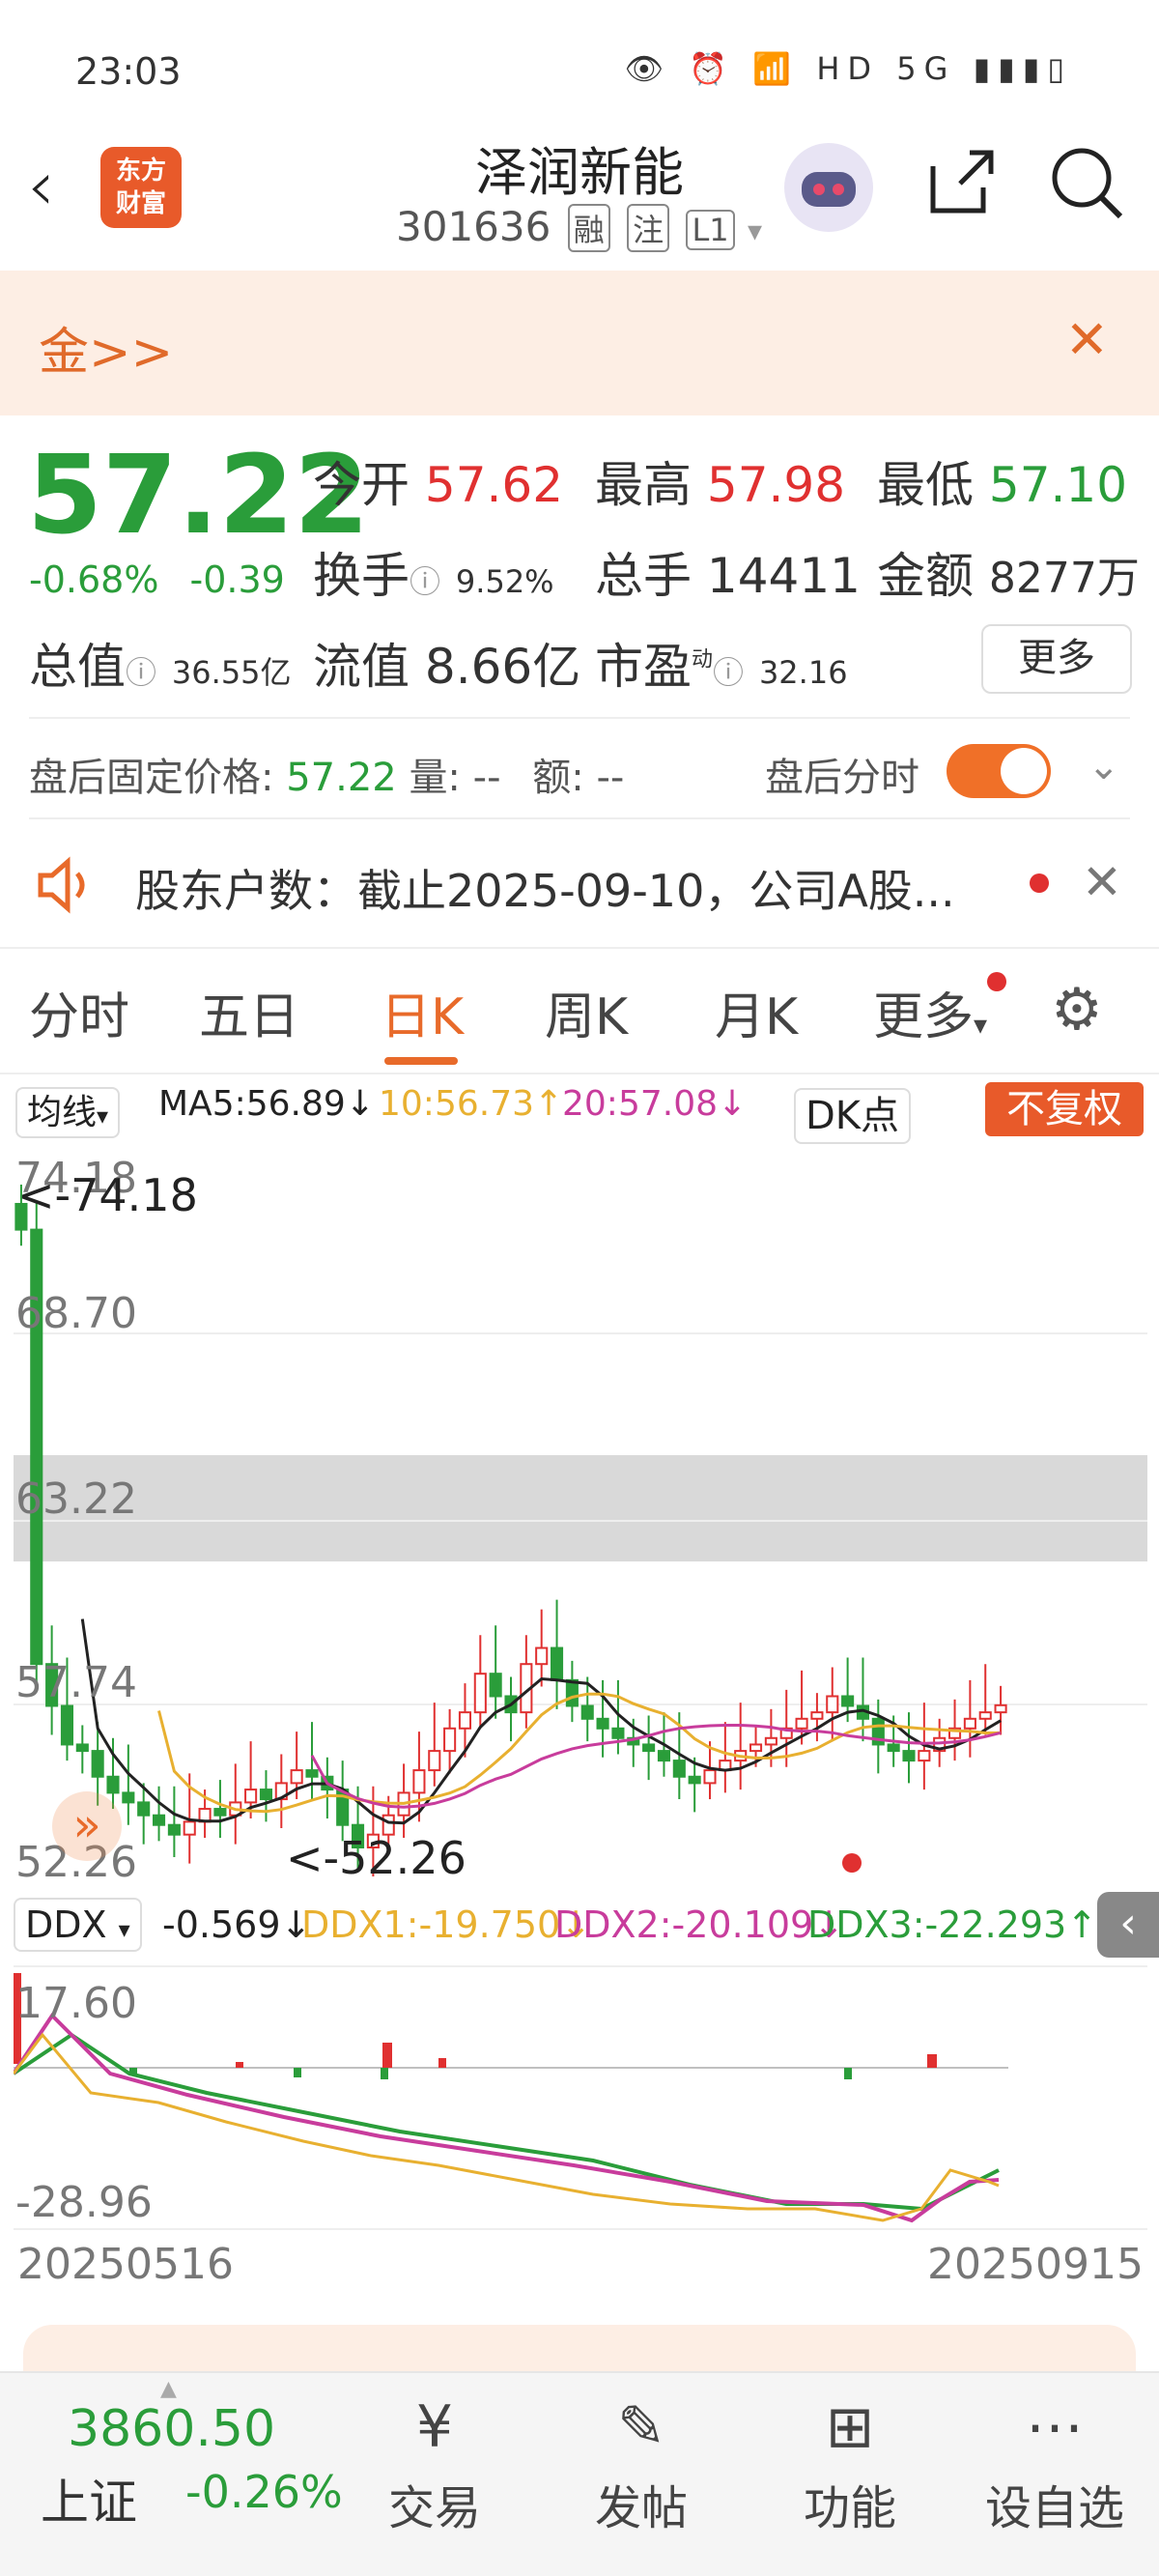  Describe the element at coordinates (78, 667) in the screenshot. I see `mktcap-label: 总值` at that location.